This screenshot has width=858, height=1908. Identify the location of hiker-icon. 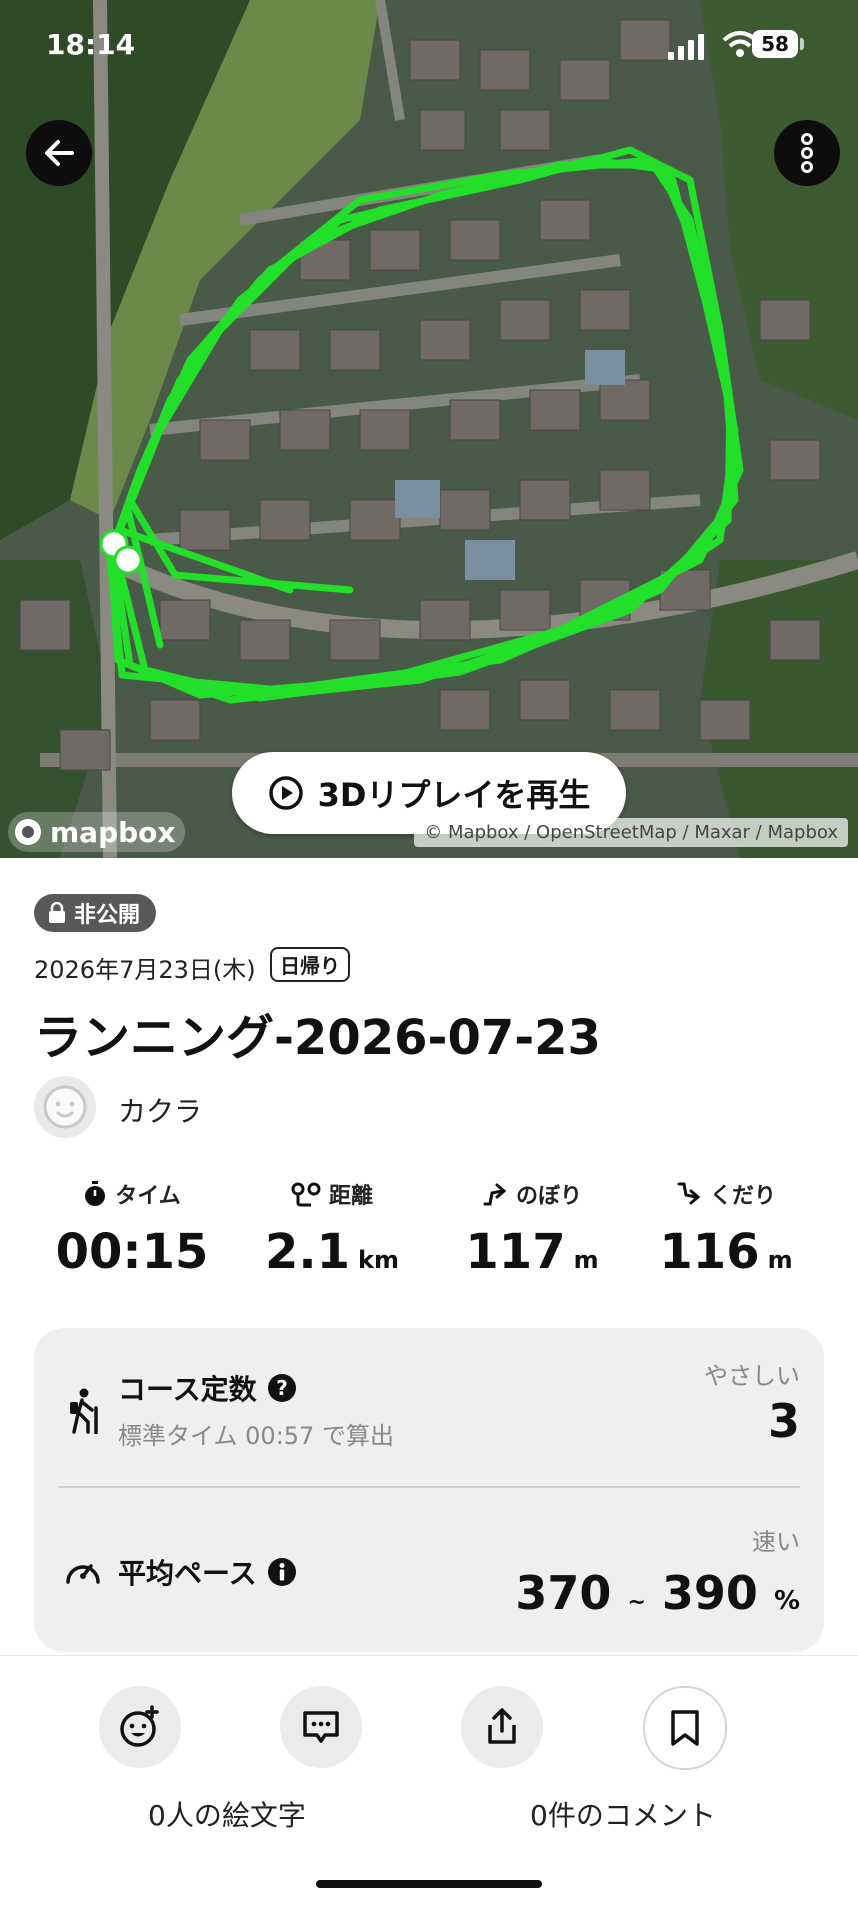
(84, 1411).